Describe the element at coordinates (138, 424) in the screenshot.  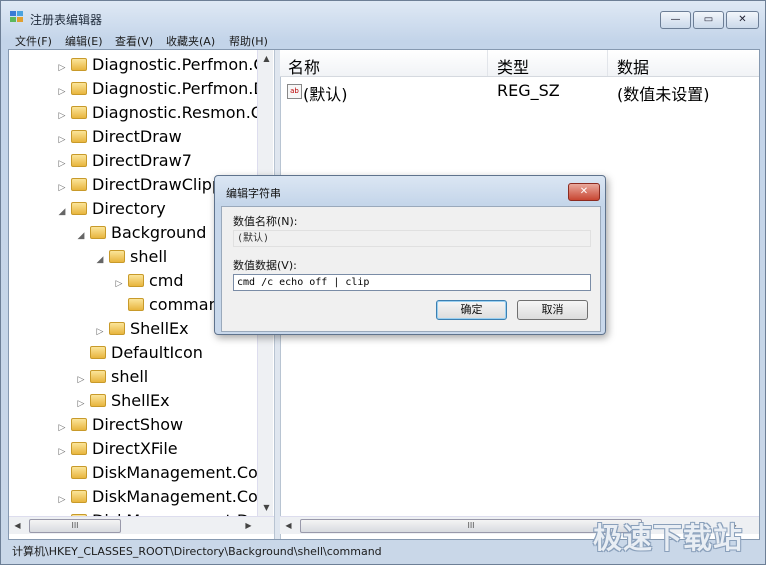
I see `tree-item-label: DirectShow` at that location.